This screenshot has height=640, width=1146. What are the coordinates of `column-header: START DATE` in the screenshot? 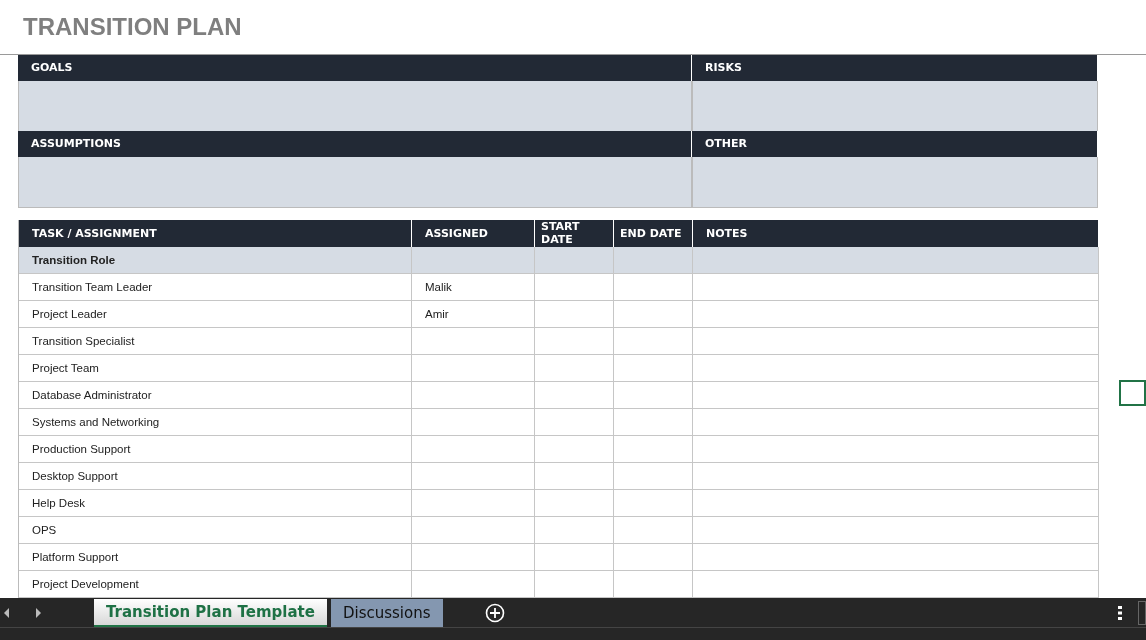 It's located at (574, 233).